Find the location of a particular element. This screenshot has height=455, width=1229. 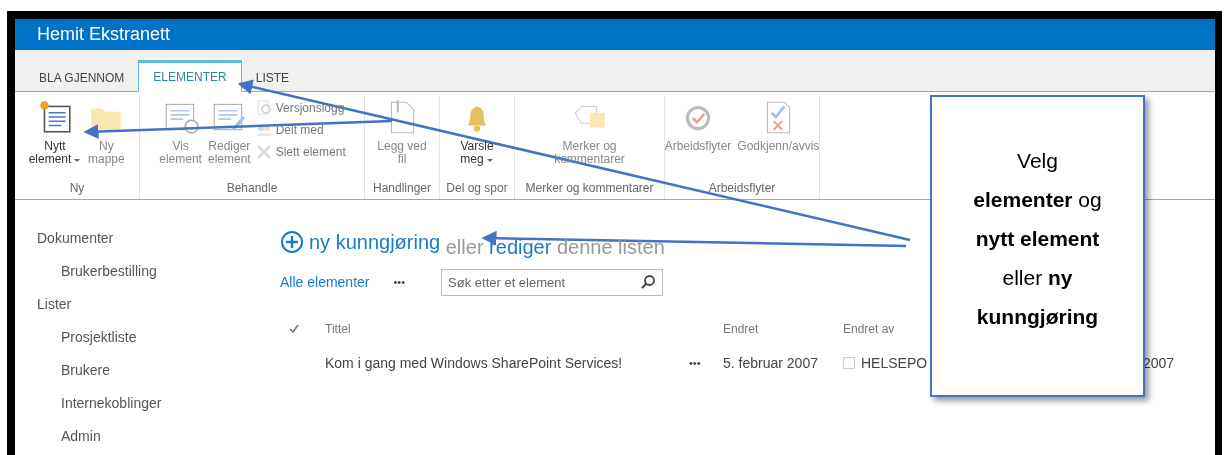

group-label: Del og spor is located at coordinates (477, 189).